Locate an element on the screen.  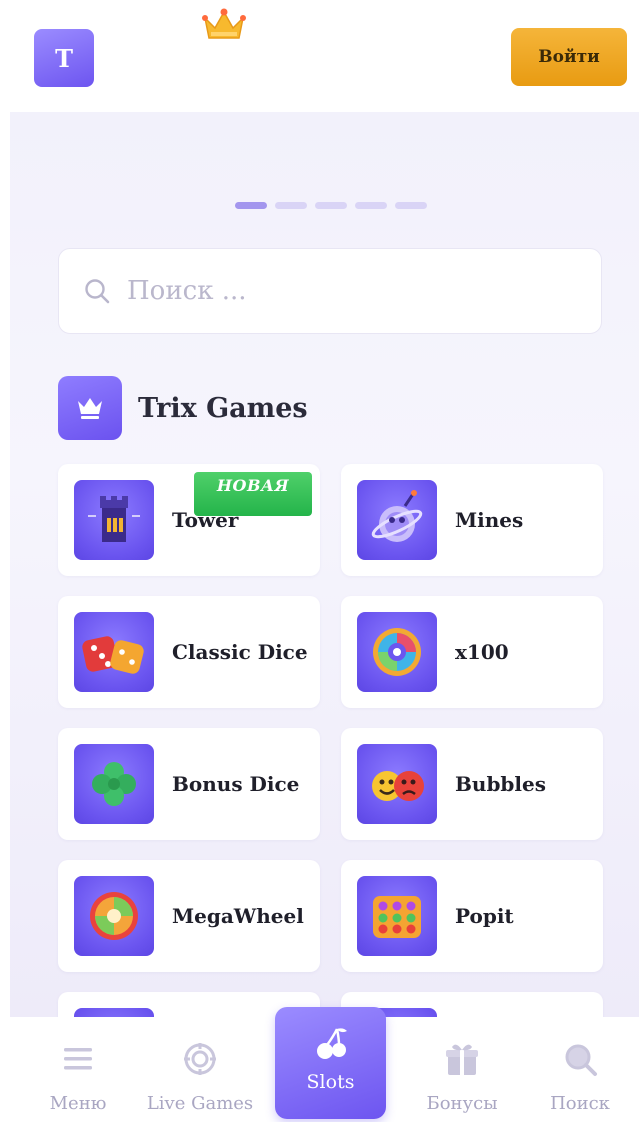
nav-bonuses: Бонусы is located at coordinates (462, 1069).